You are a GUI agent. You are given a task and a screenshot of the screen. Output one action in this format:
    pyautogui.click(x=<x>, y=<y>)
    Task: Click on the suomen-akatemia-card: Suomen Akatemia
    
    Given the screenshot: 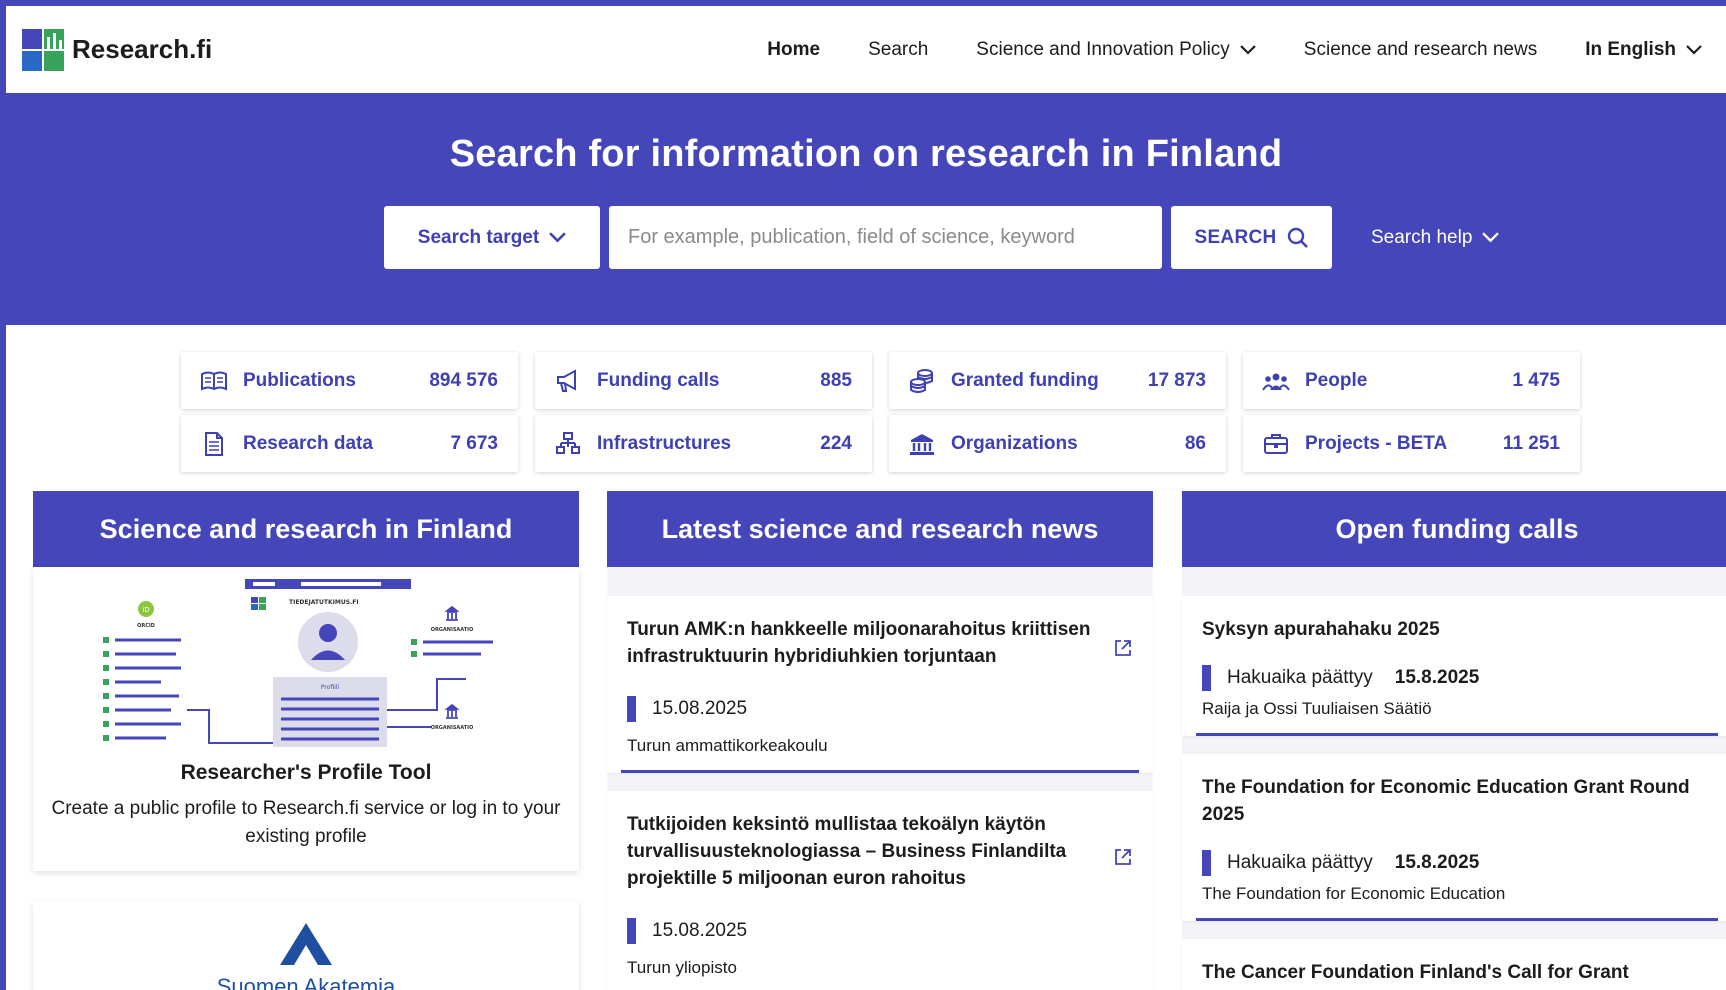 What is the action you would take?
    pyautogui.click(x=306, y=945)
    